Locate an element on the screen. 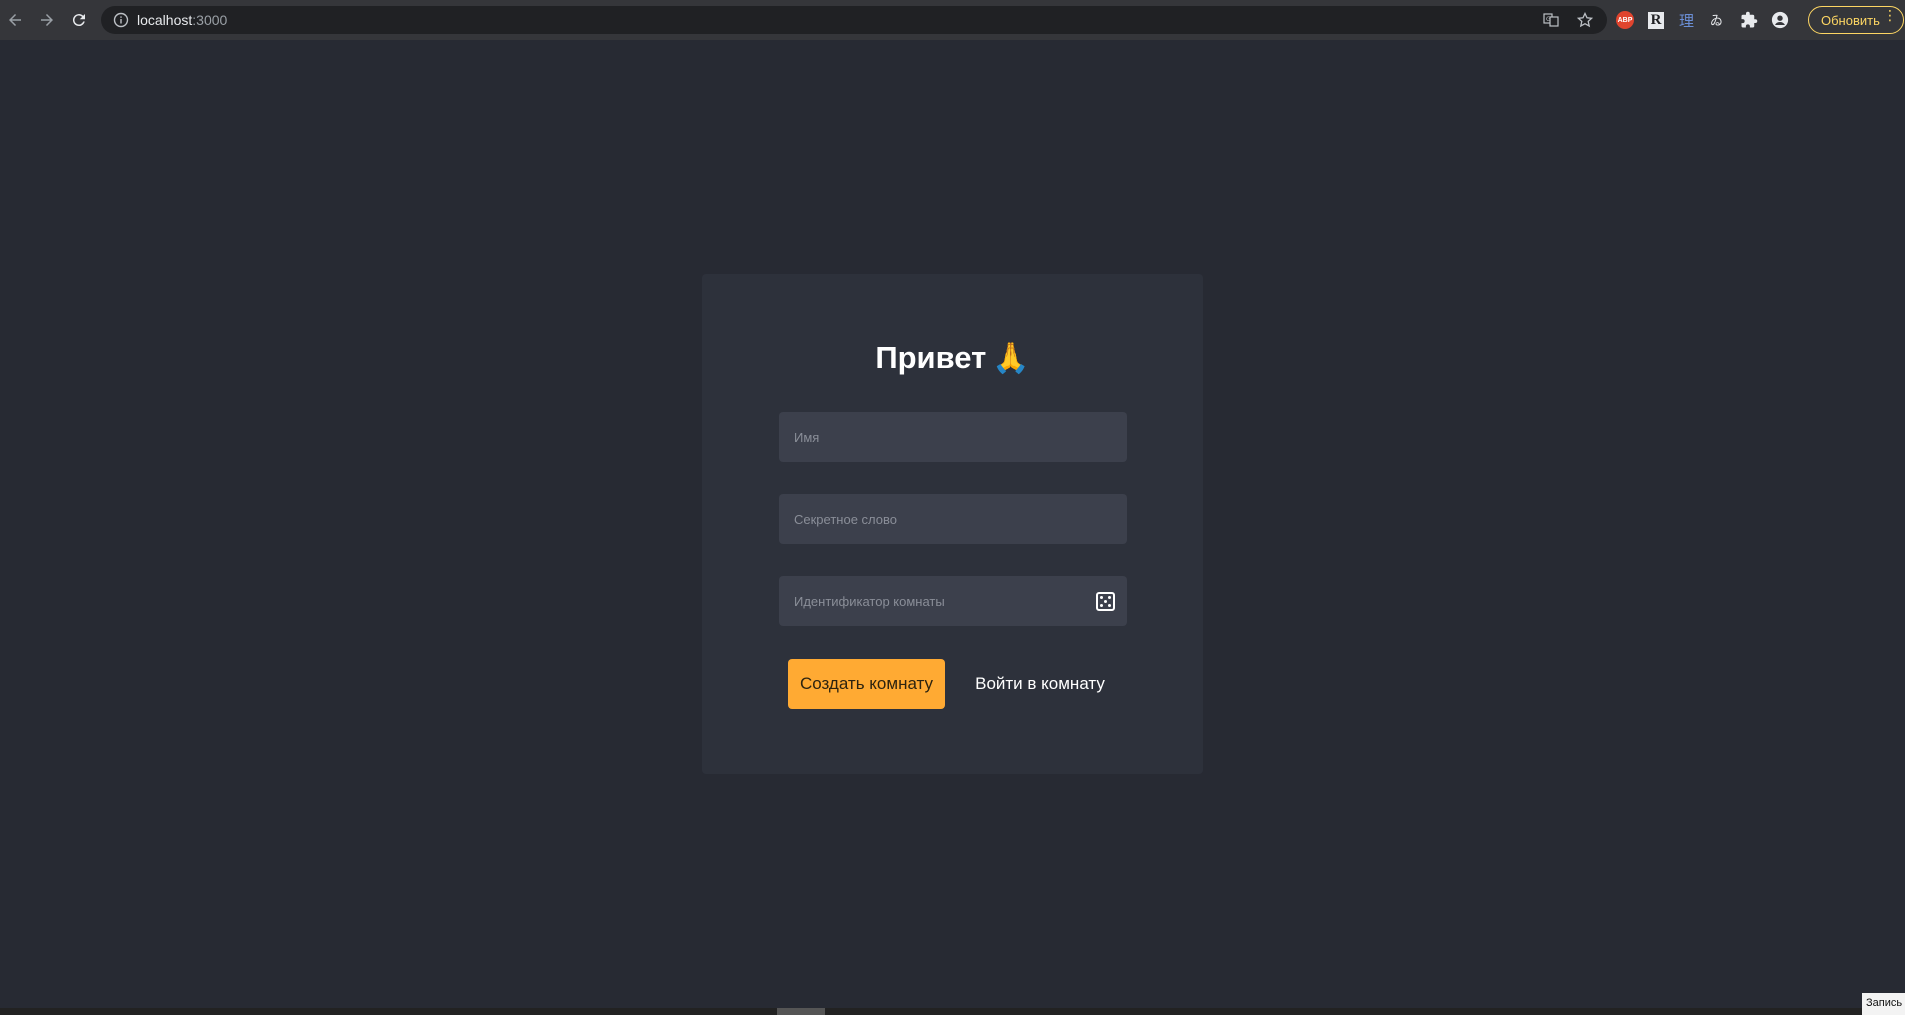 The width and height of the screenshot is (1905, 1015). name-field is located at coordinates (953, 437).